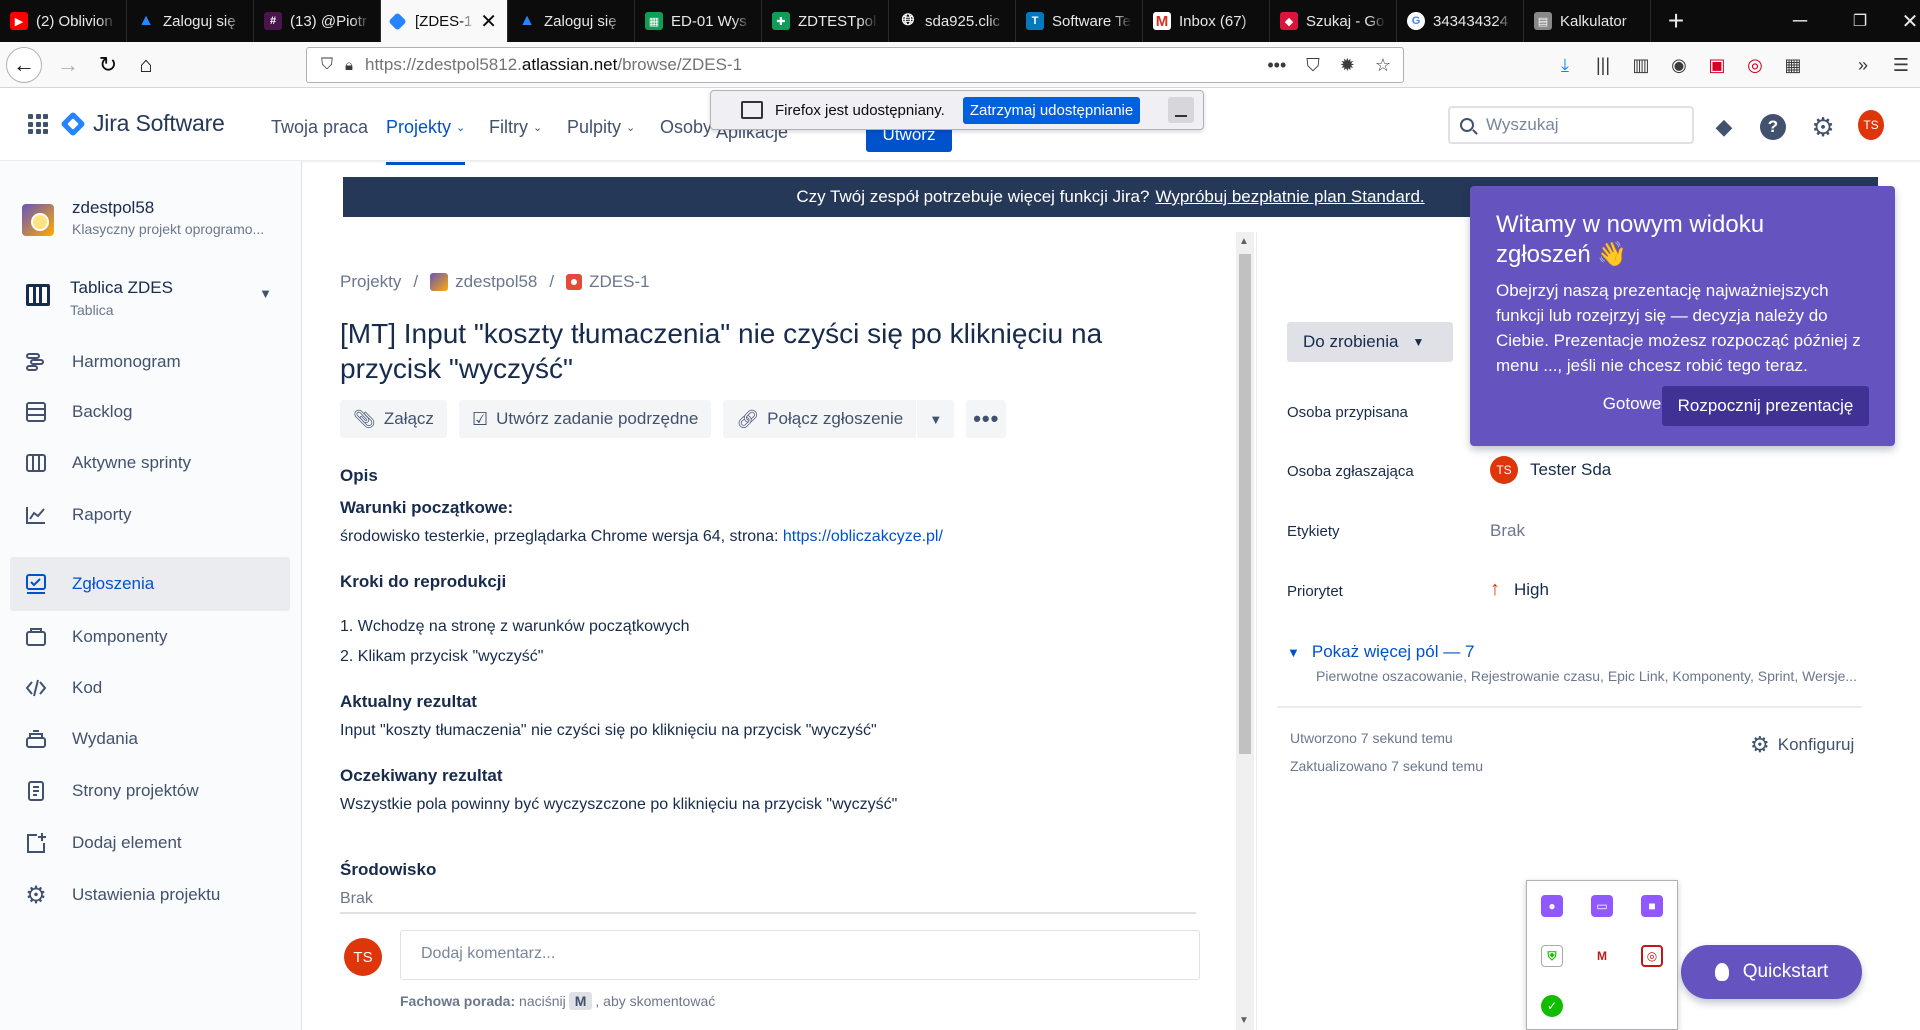 The height and width of the screenshot is (1030, 1920). I want to click on breadcrumb-projects: Projekty, so click(370, 282).